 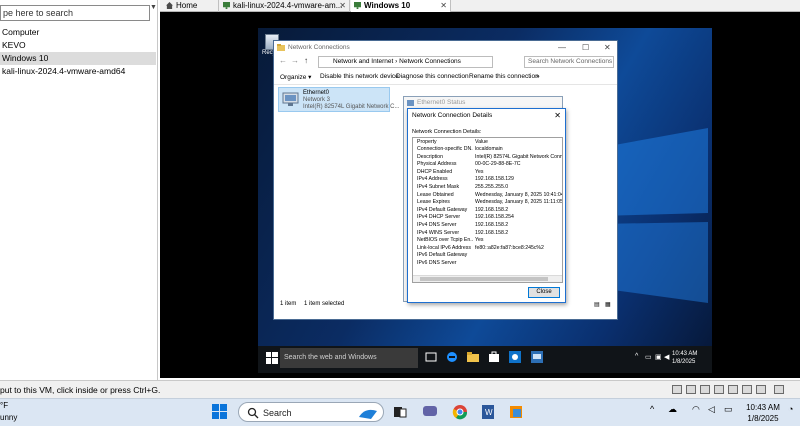 I want to click on up-arrow-icon: ↑, so click(x=306, y=60).